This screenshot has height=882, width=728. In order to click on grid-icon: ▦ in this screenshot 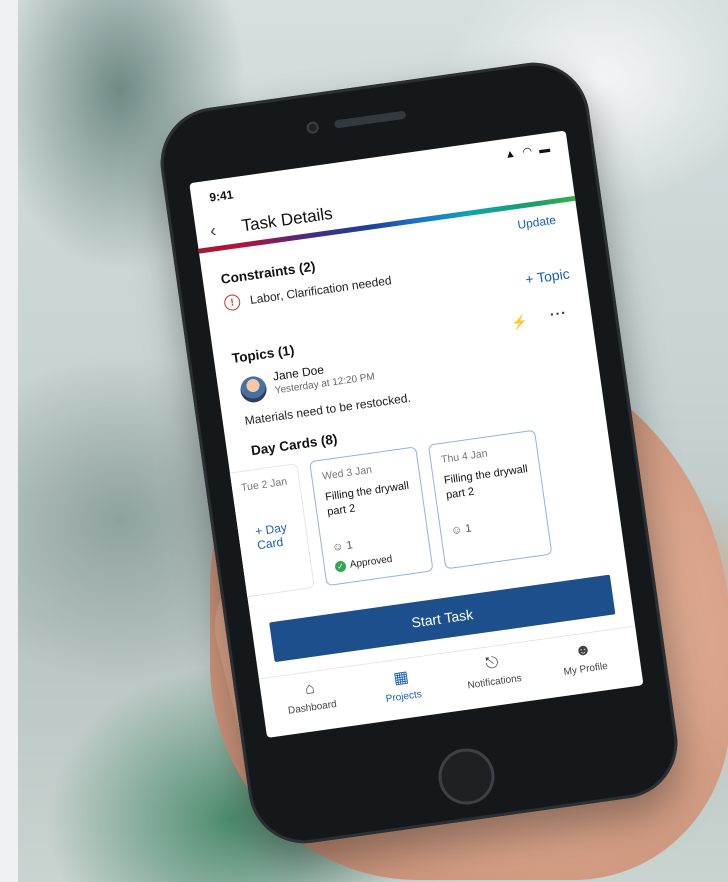, I will do `click(401, 678)`.